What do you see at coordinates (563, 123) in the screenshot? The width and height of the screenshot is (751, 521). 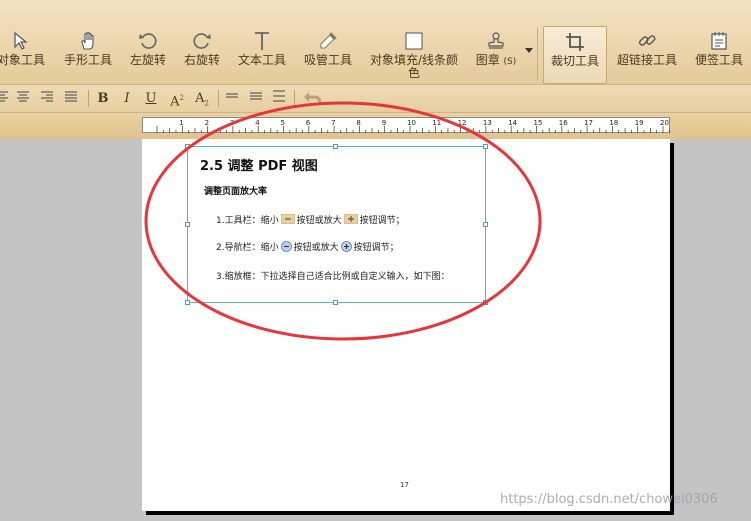 I see `ruler-number: 16` at bounding box center [563, 123].